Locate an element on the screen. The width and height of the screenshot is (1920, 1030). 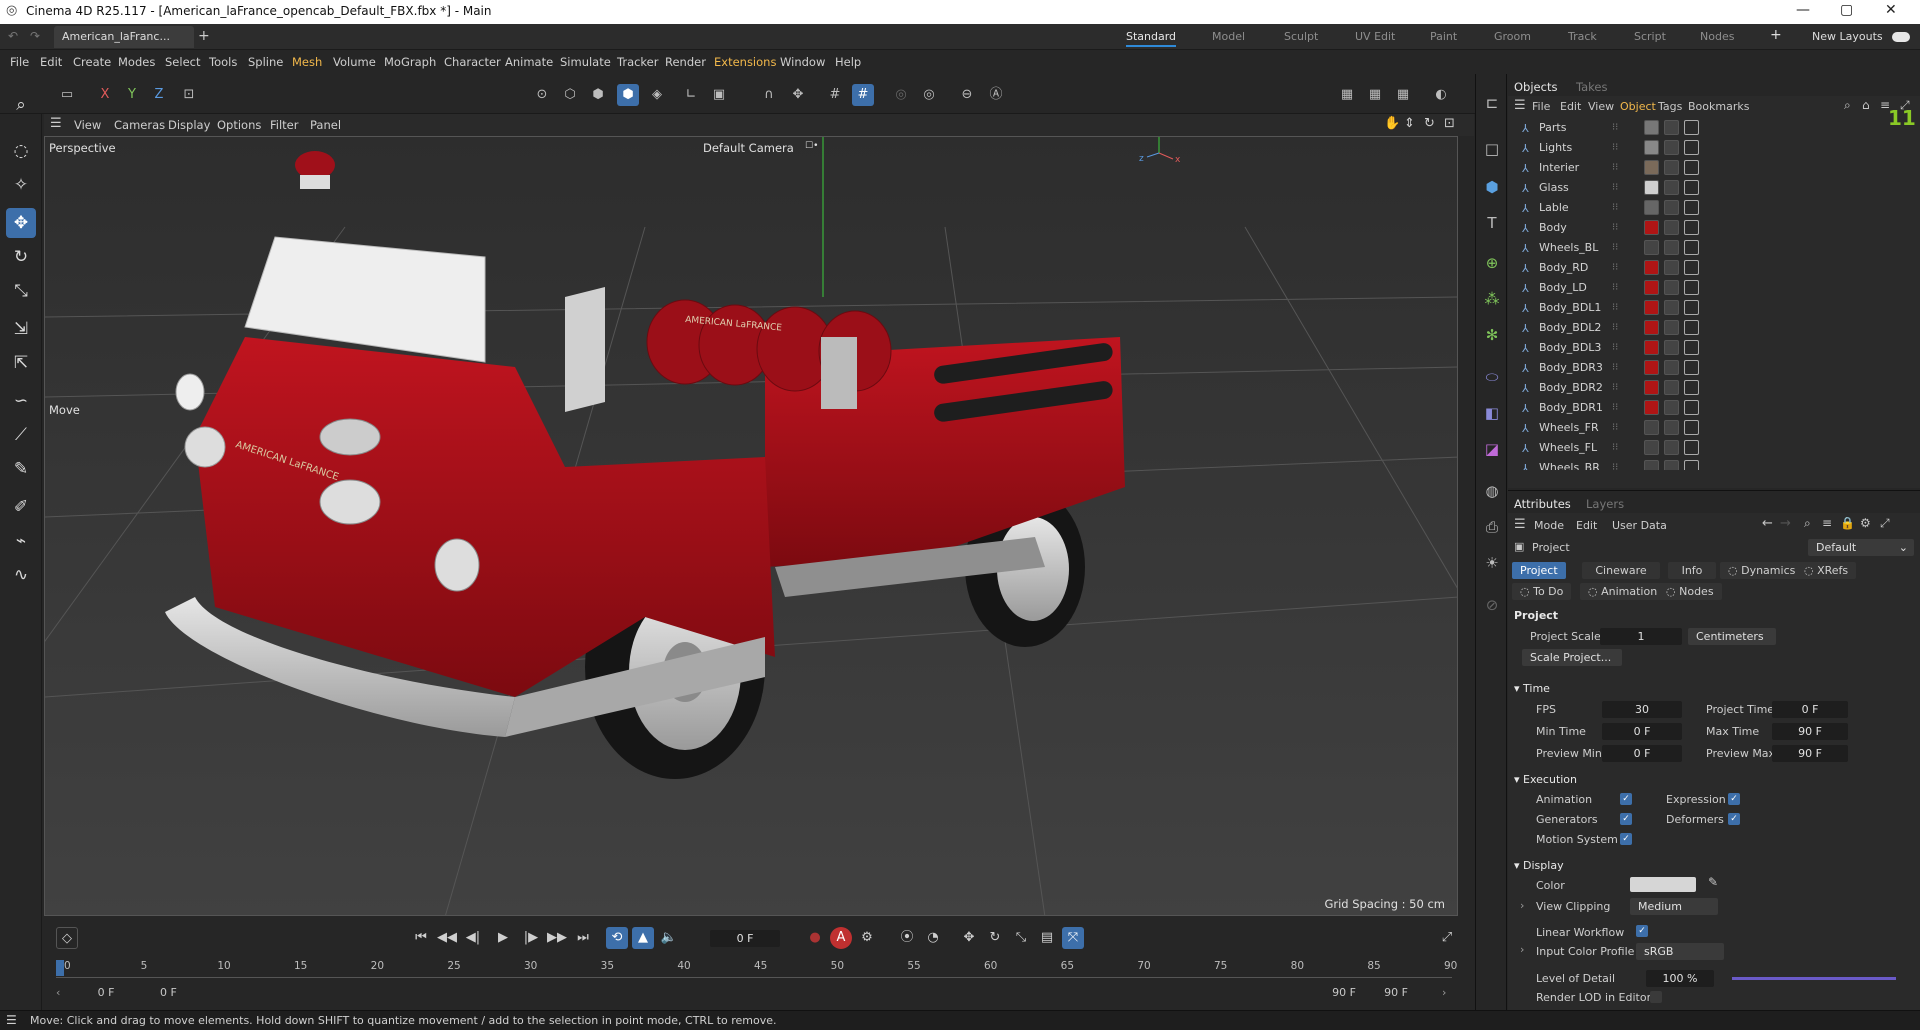
layout-tab-track: Track is located at coordinates (1582, 36).